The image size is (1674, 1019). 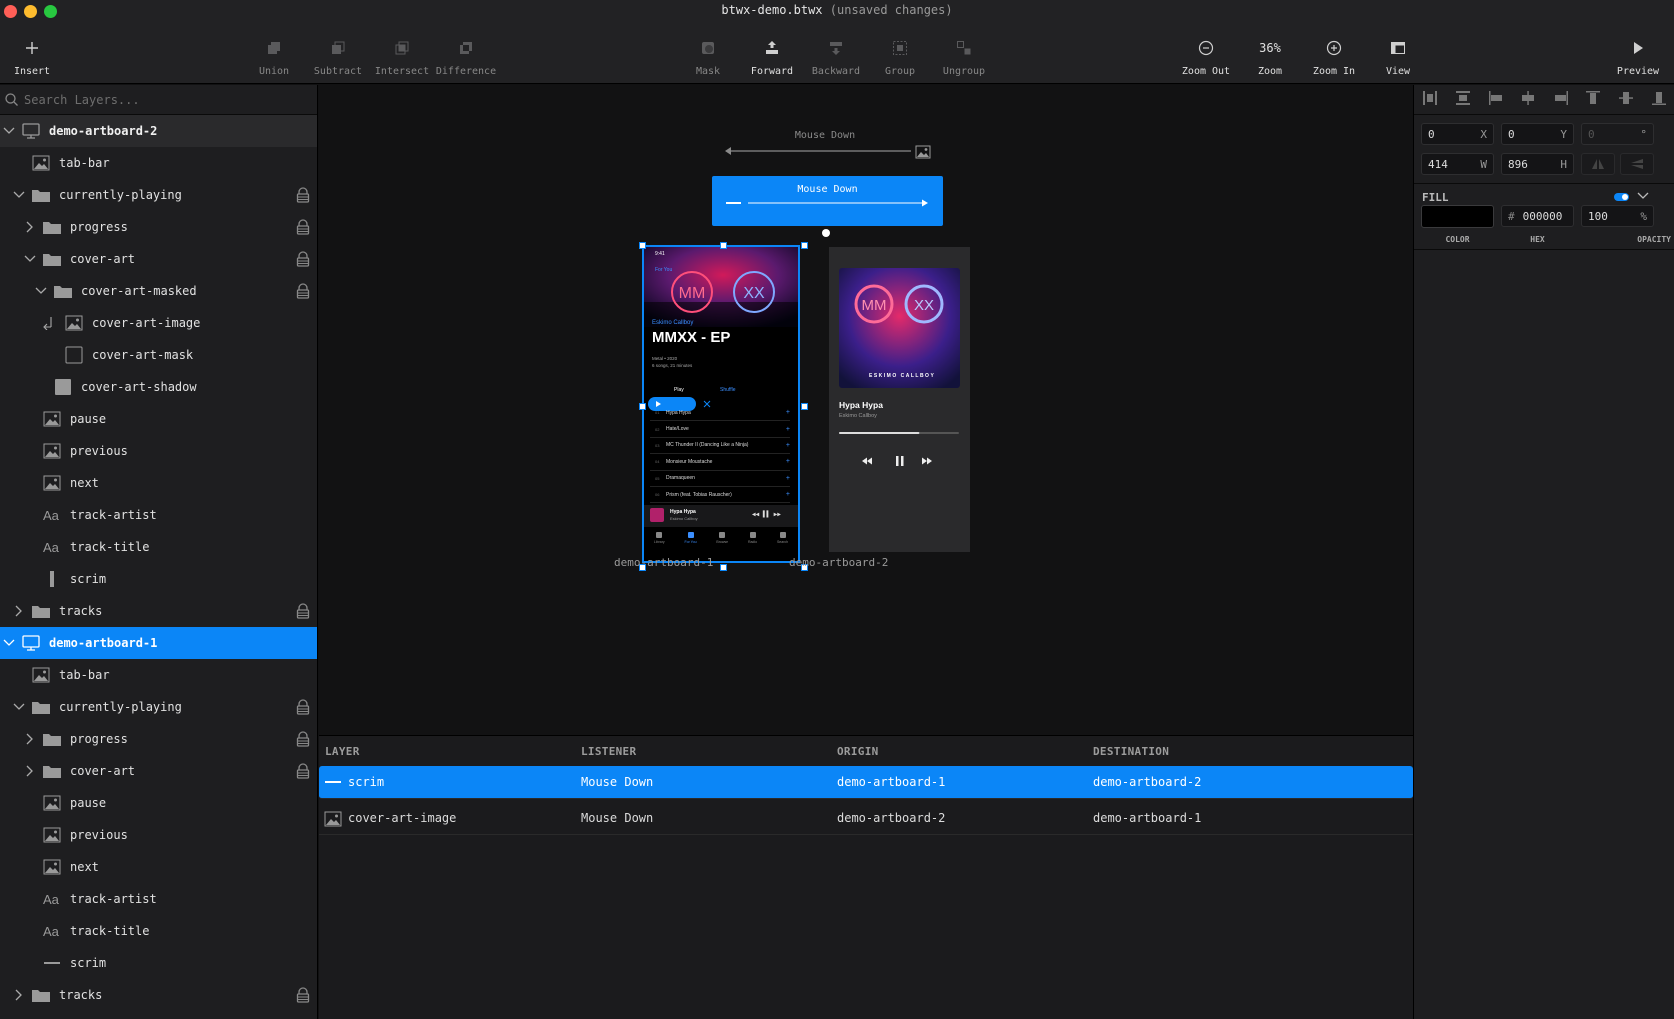 What do you see at coordinates (159, 99) in the screenshot?
I see `search-input` at bounding box center [159, 99].